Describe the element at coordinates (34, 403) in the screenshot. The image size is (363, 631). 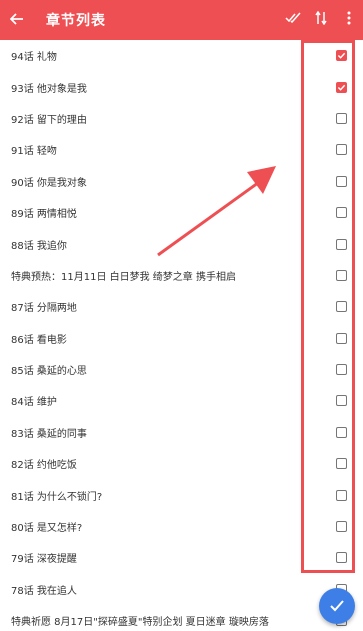
I see `chapter-label: 84话 维护` at that location.